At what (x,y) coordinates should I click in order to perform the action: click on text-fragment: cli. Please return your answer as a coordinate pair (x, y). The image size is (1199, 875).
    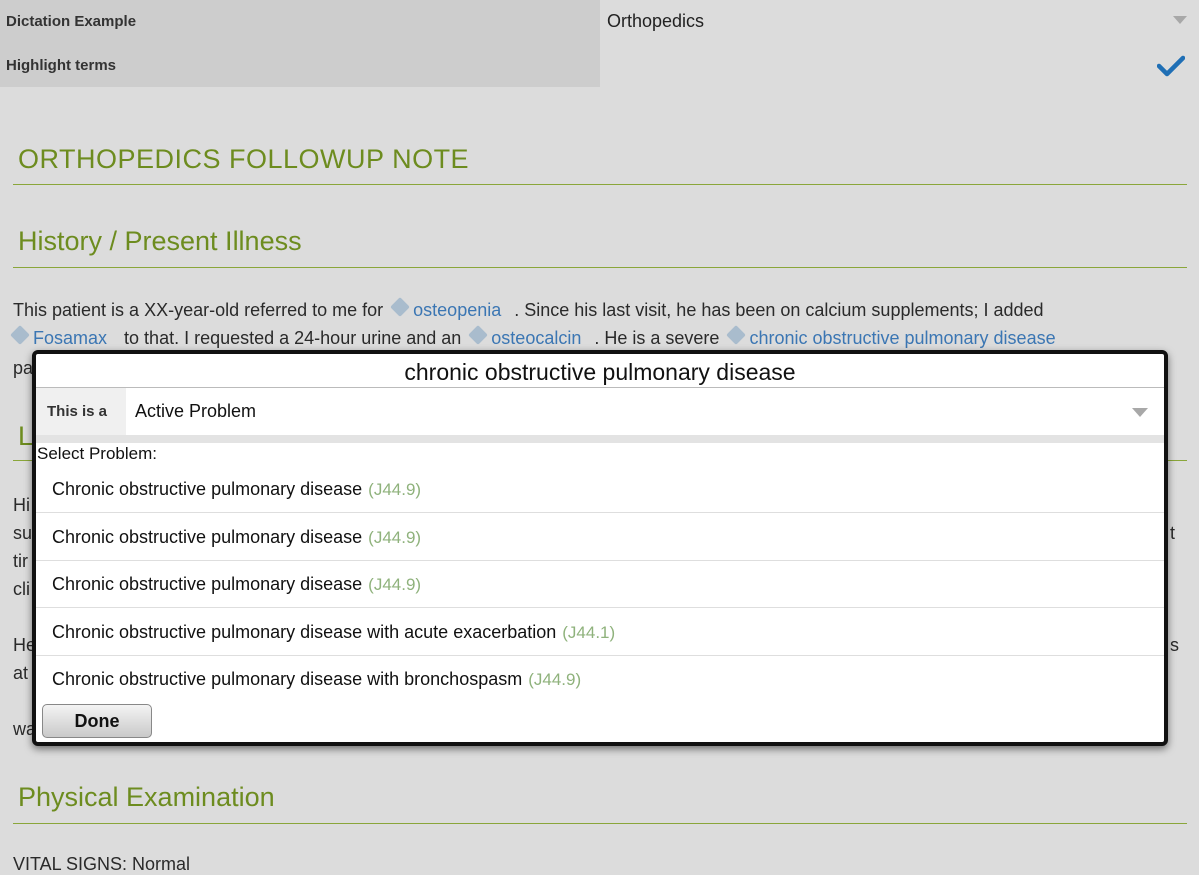
    Looking at the image, I should click on (21, 589).